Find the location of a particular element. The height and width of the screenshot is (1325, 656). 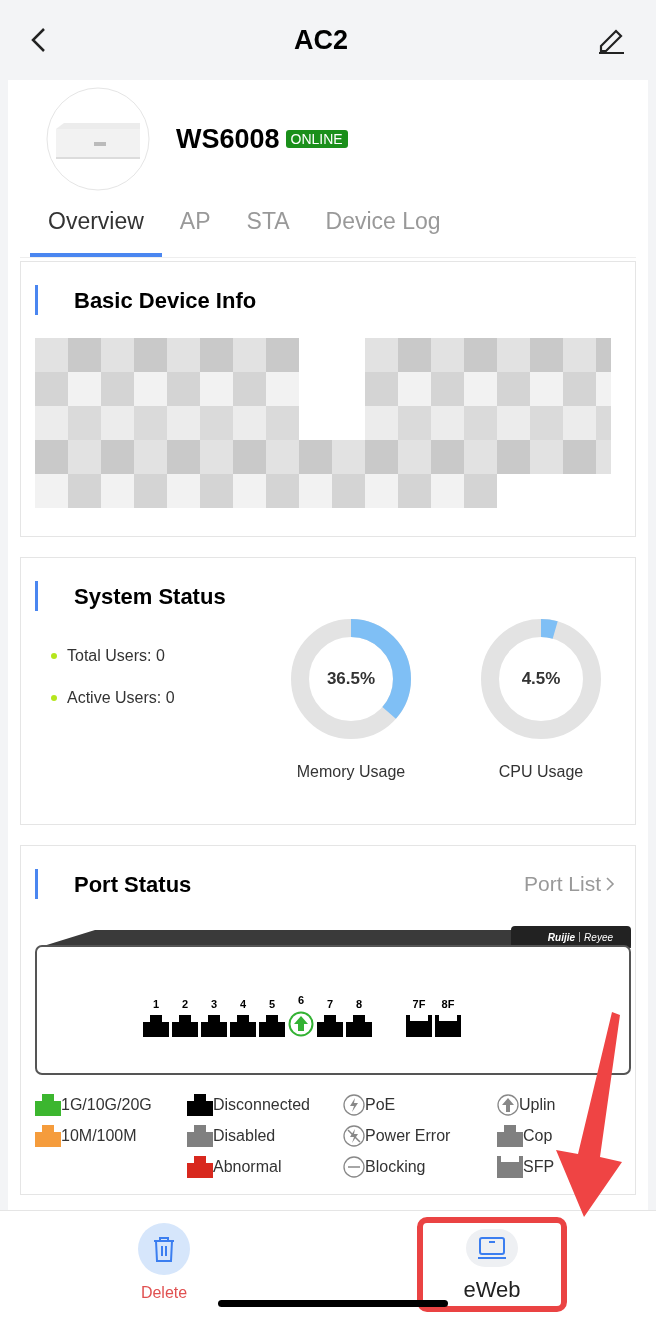

legend-label: Abnormal is located at coordinates (247, 1167).